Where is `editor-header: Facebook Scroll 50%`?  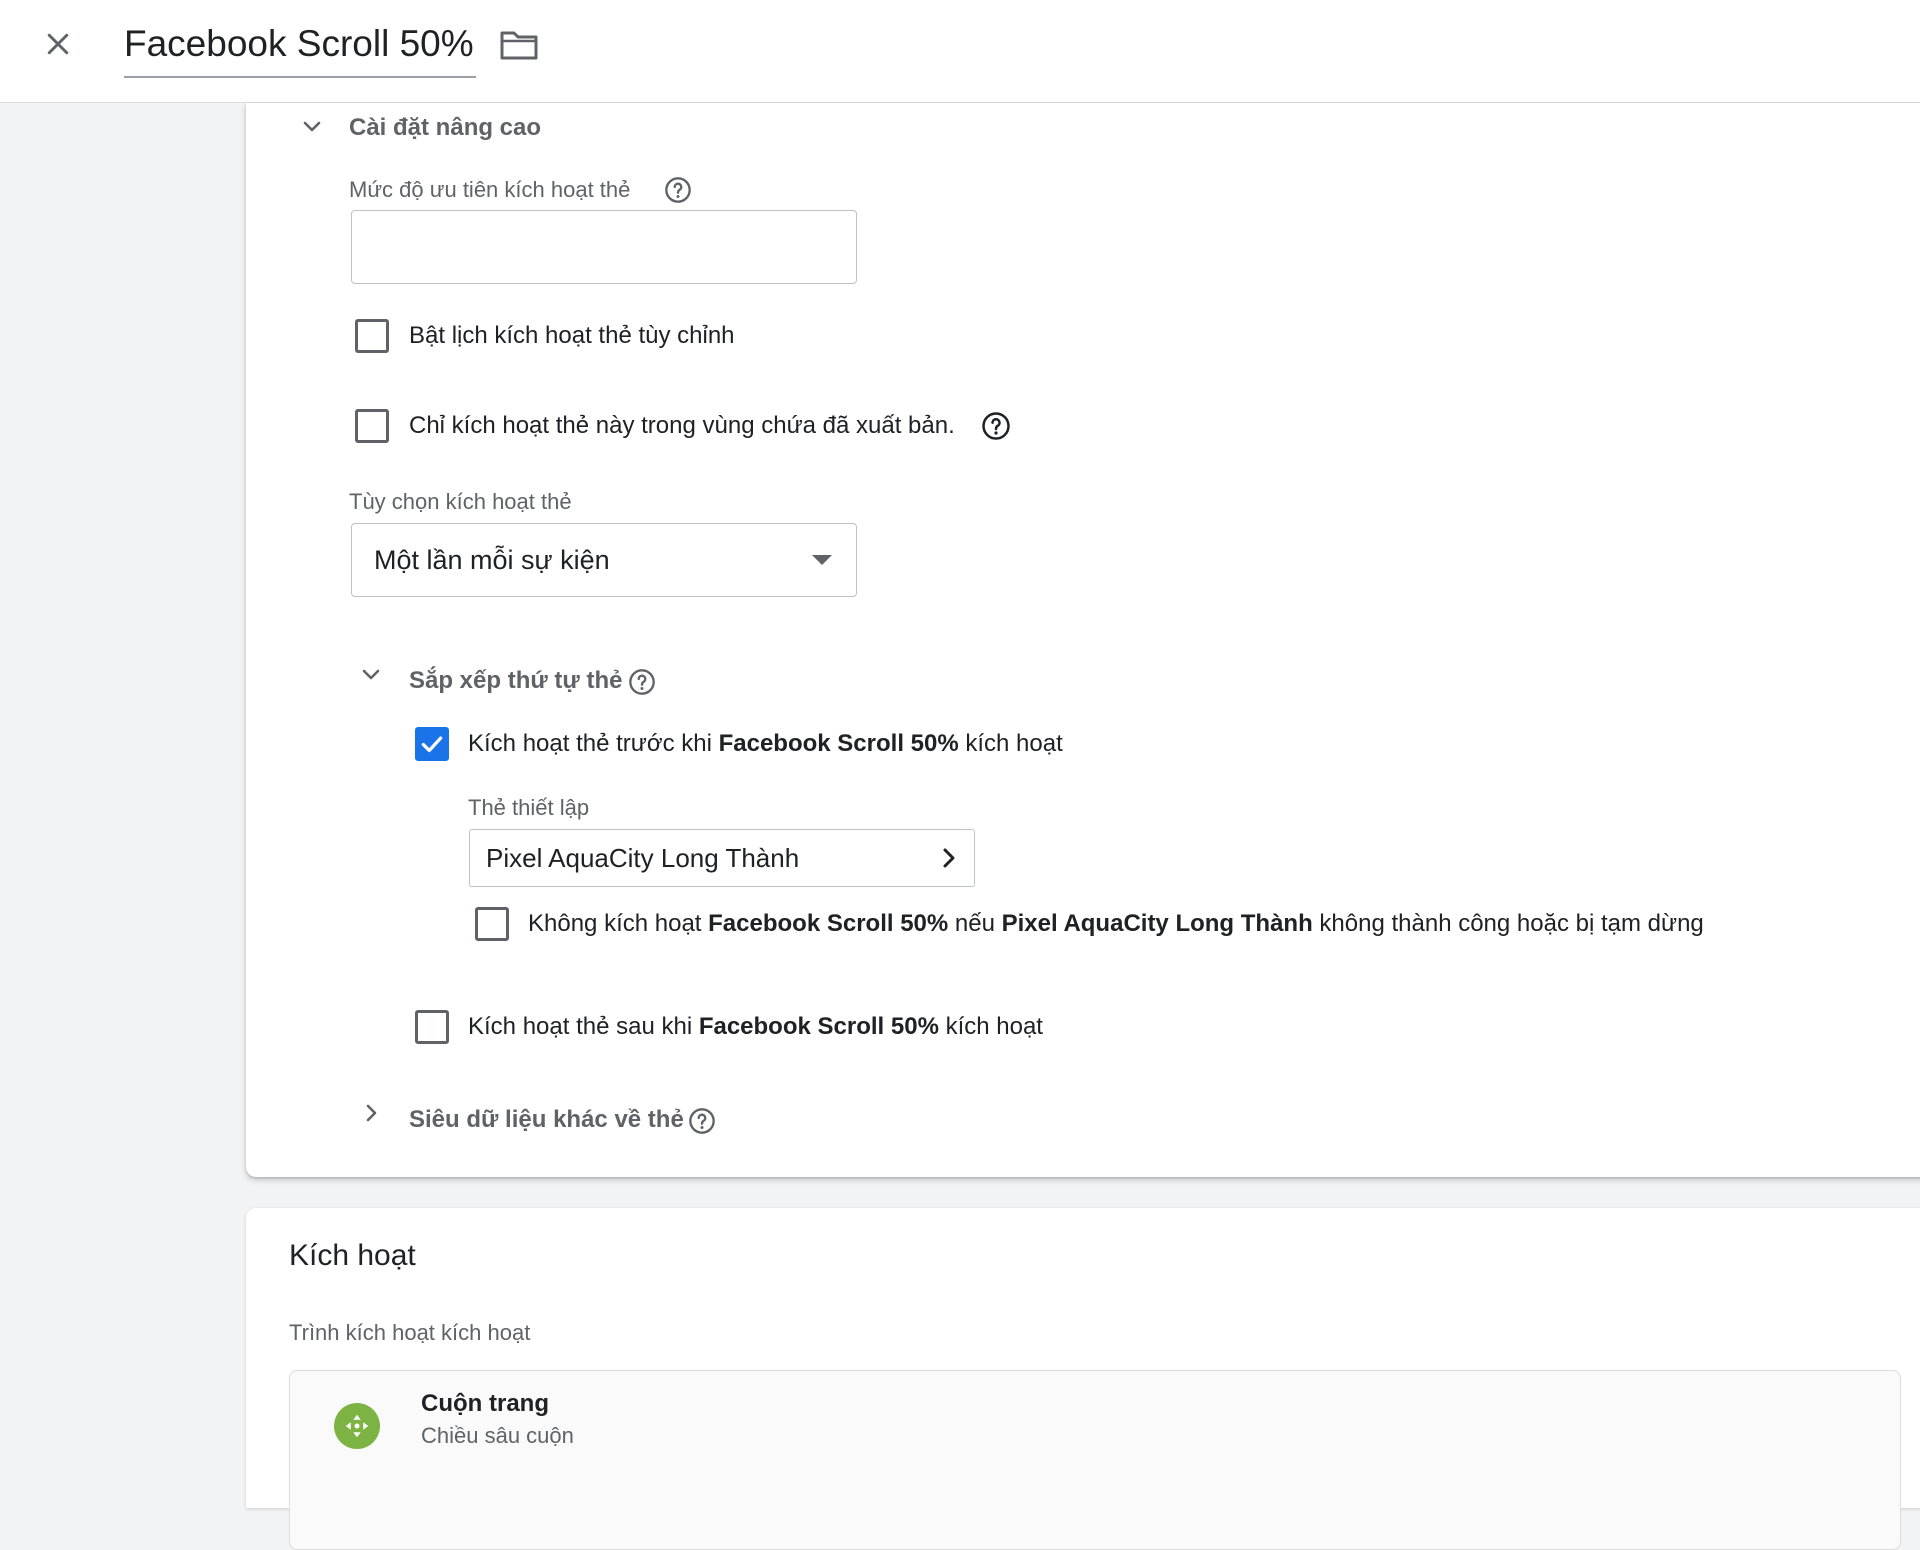 editor-header: Facebook Scroll 50% is located at coordinates (960, 51).